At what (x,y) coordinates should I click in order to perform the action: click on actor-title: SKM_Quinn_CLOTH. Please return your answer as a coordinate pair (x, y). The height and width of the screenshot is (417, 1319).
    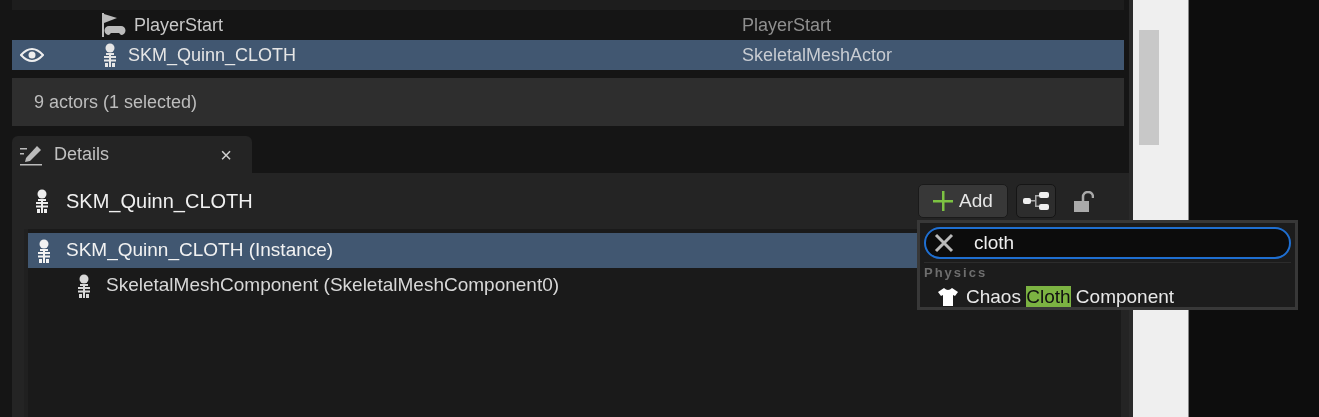
    Looking at the image, I should click on (159, 202).